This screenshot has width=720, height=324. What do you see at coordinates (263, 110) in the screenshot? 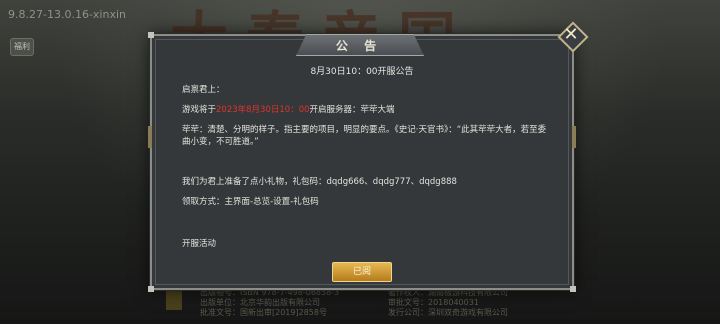
I see `server-time: 2023年8月30日10：00` at bounding box center [263, 110].